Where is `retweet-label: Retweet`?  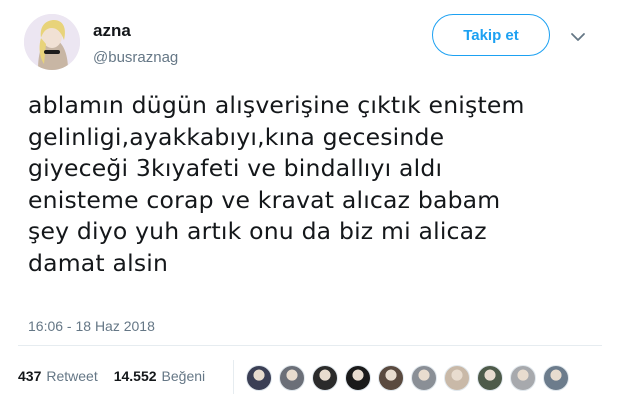 retweet-label: Retweet is located at coordinates (71, 376).